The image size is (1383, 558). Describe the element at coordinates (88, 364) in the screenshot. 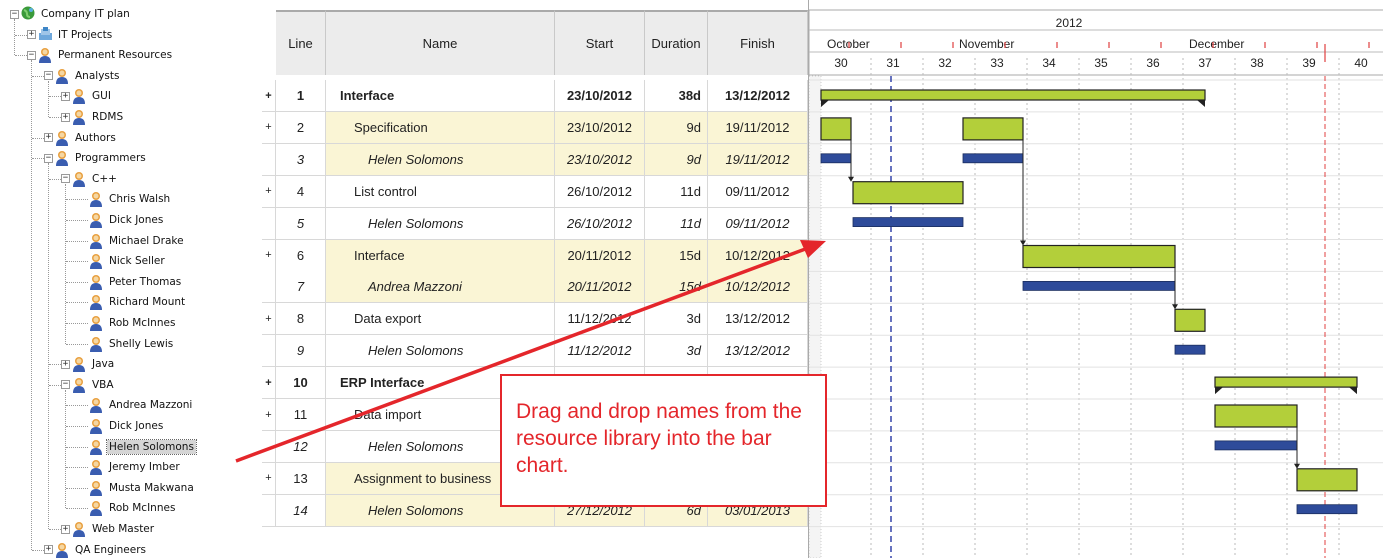

I see `tree-node: + Java` at that location.